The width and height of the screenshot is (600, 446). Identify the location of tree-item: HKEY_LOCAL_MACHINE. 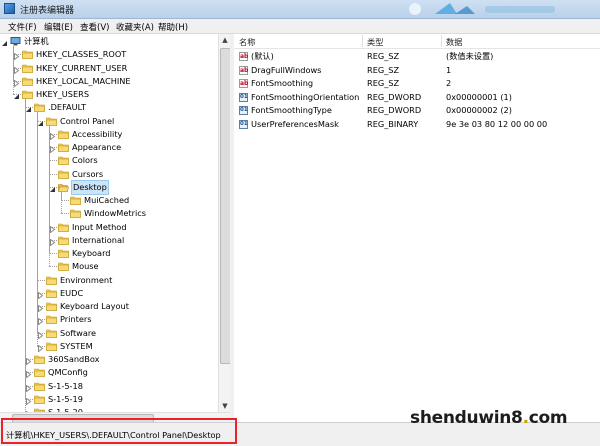
(109, 81).